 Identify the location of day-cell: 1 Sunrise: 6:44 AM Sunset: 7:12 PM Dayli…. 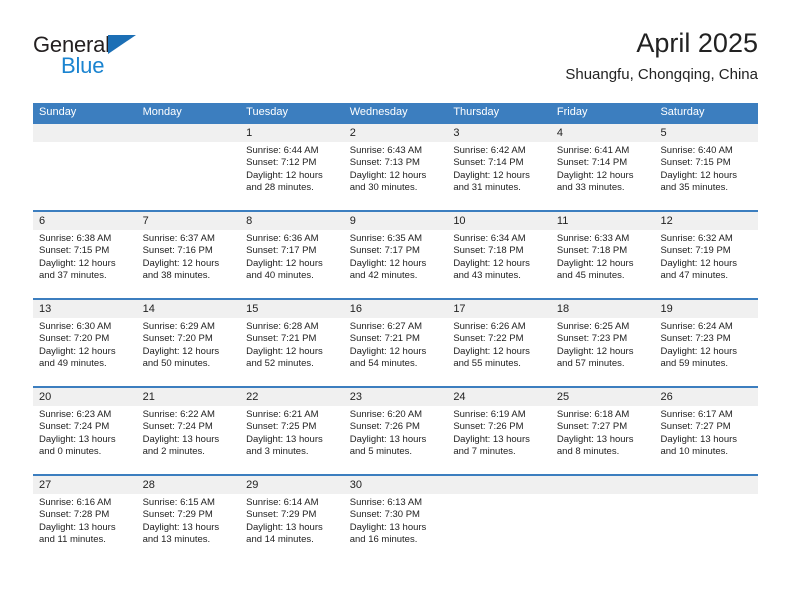
(292, 167).